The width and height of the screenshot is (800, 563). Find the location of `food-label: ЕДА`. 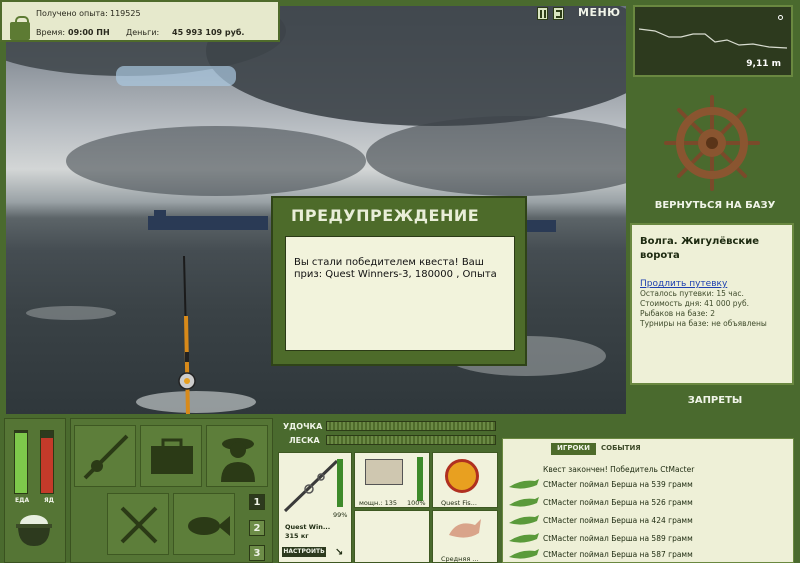

food-label: ЕДА is located at coordinates (22, 500).